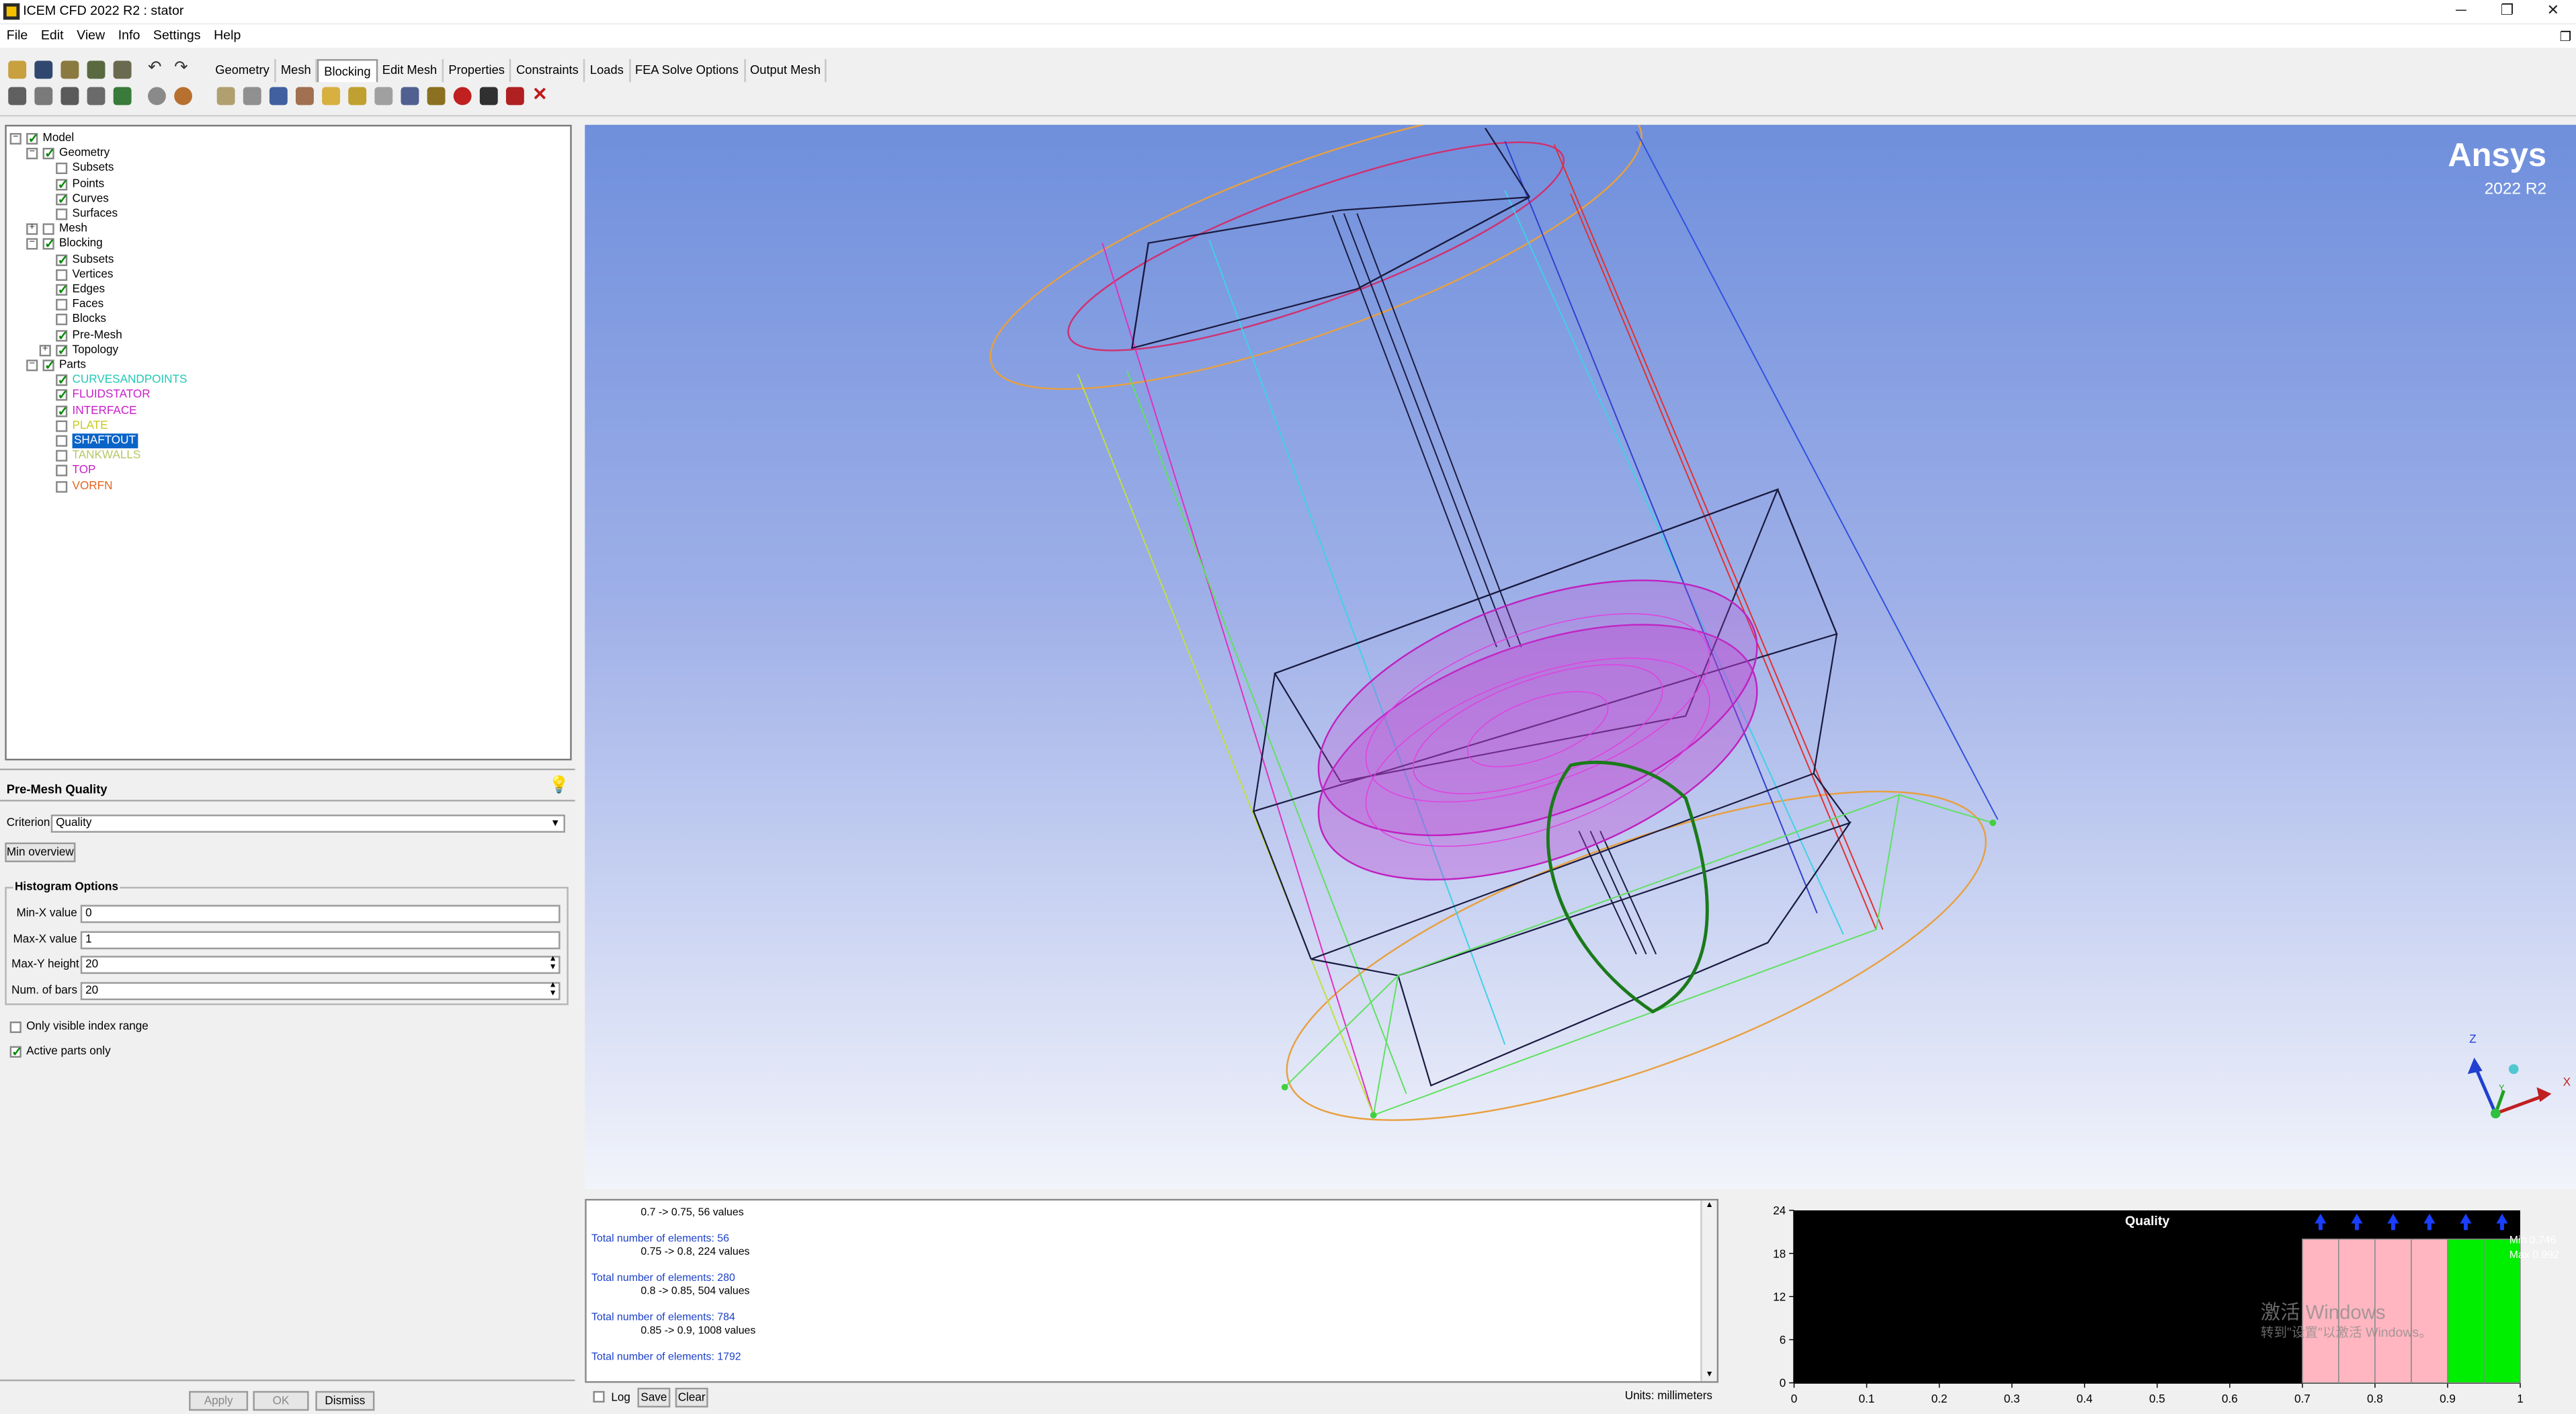 The width and height of the screenshot is (2576, 1414). Describe the element at coordinates (62, 336) in the screenshot. I see `tree-blocking-pre-mesh-checkbox` at that location.